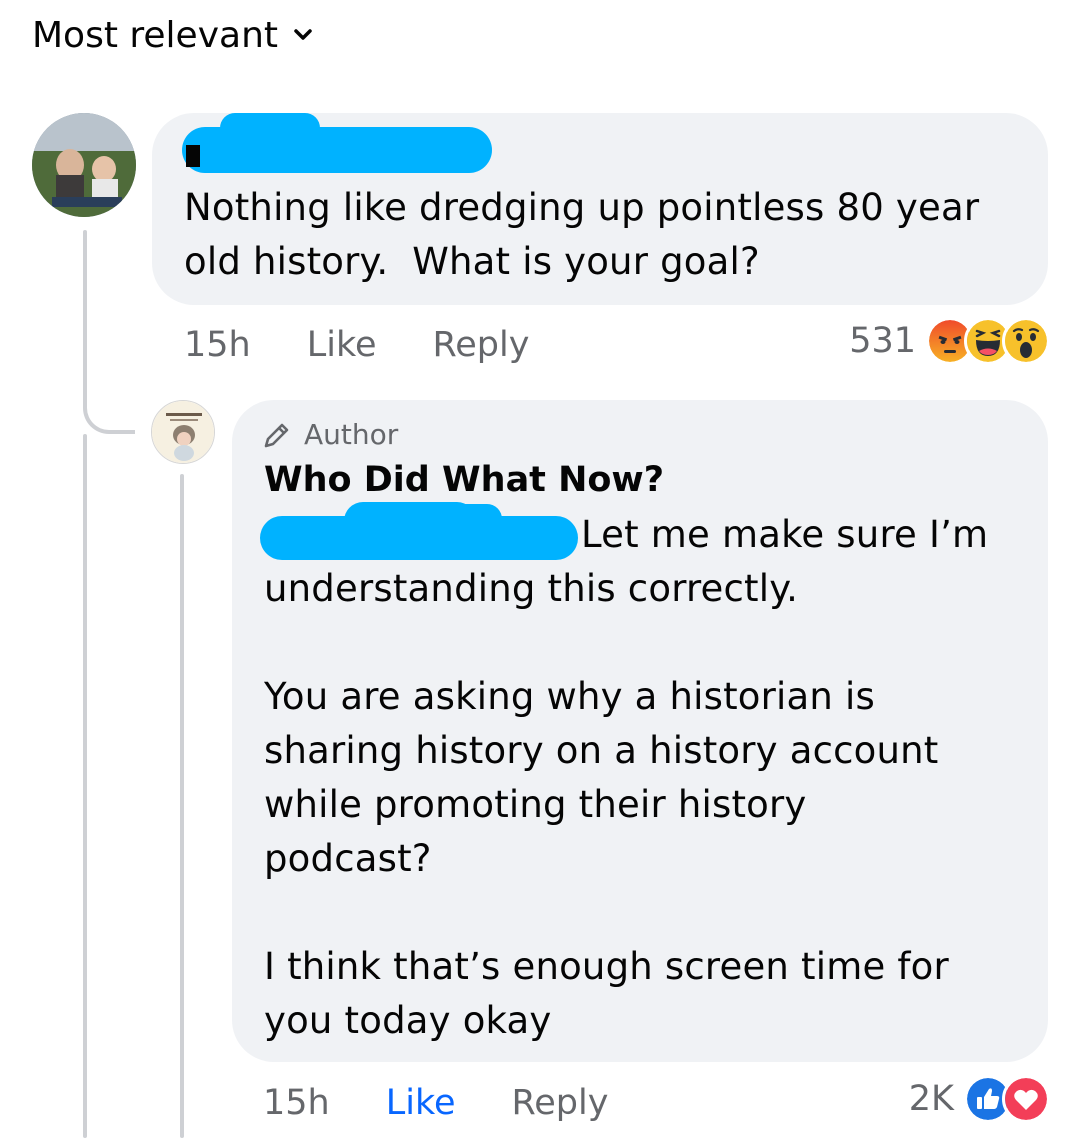  What do you see at coordinates (481, 345) in the screenshot?
I see `reply-button: Reply` at bounding box center [481, 345].